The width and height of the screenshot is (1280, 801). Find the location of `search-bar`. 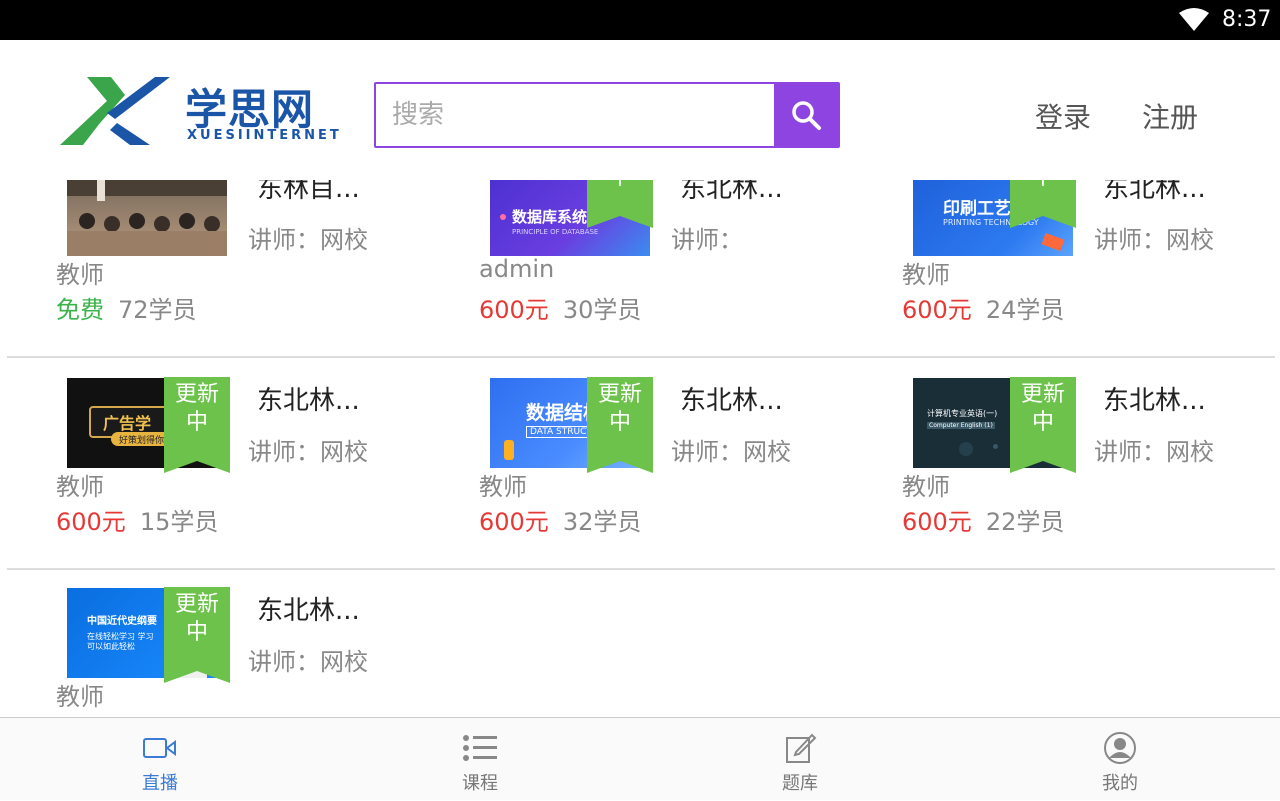

search-bar is located at coordinates (607, 115).